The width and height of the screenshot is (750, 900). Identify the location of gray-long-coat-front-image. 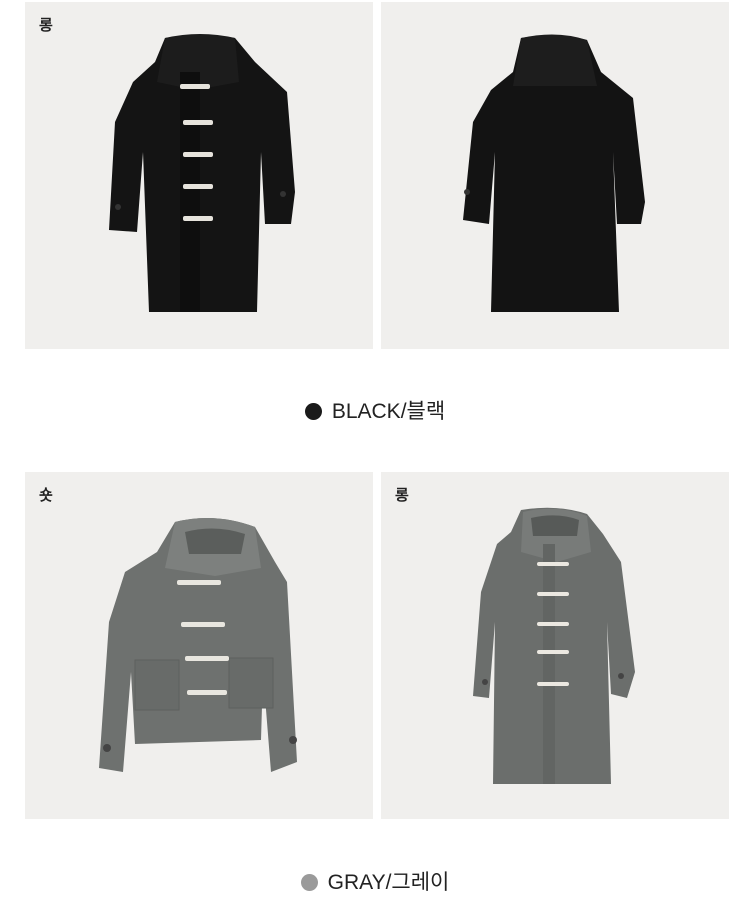
(554, 645).